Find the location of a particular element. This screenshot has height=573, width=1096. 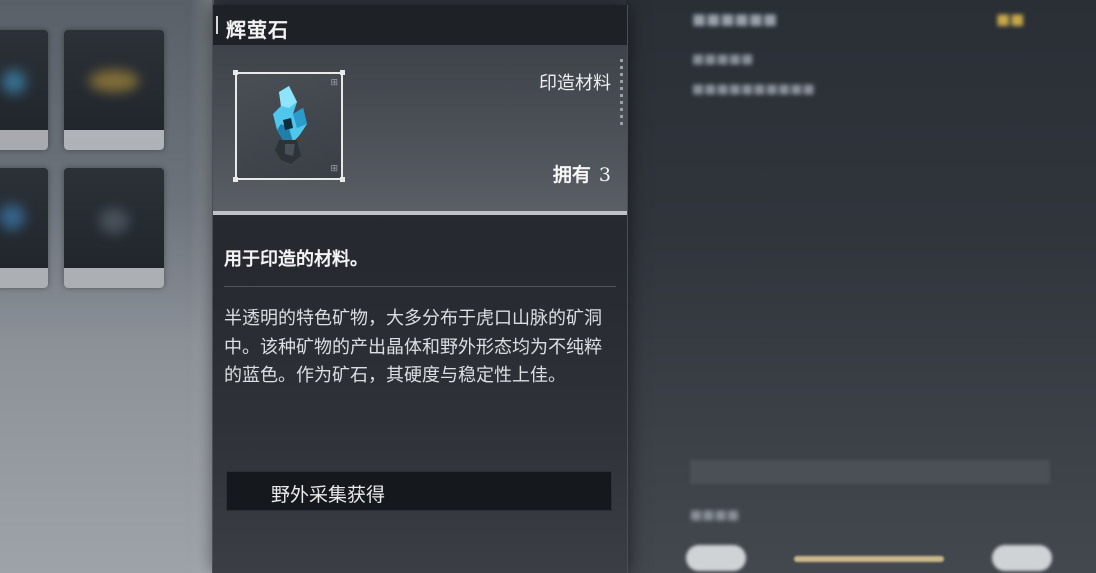

description-separator is located at coordinates (420, 286).